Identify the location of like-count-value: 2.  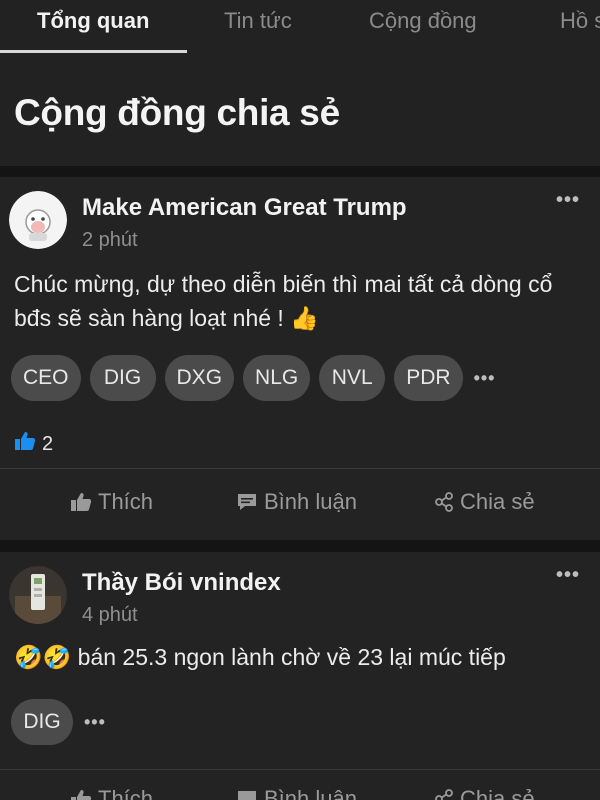
(48, 443).